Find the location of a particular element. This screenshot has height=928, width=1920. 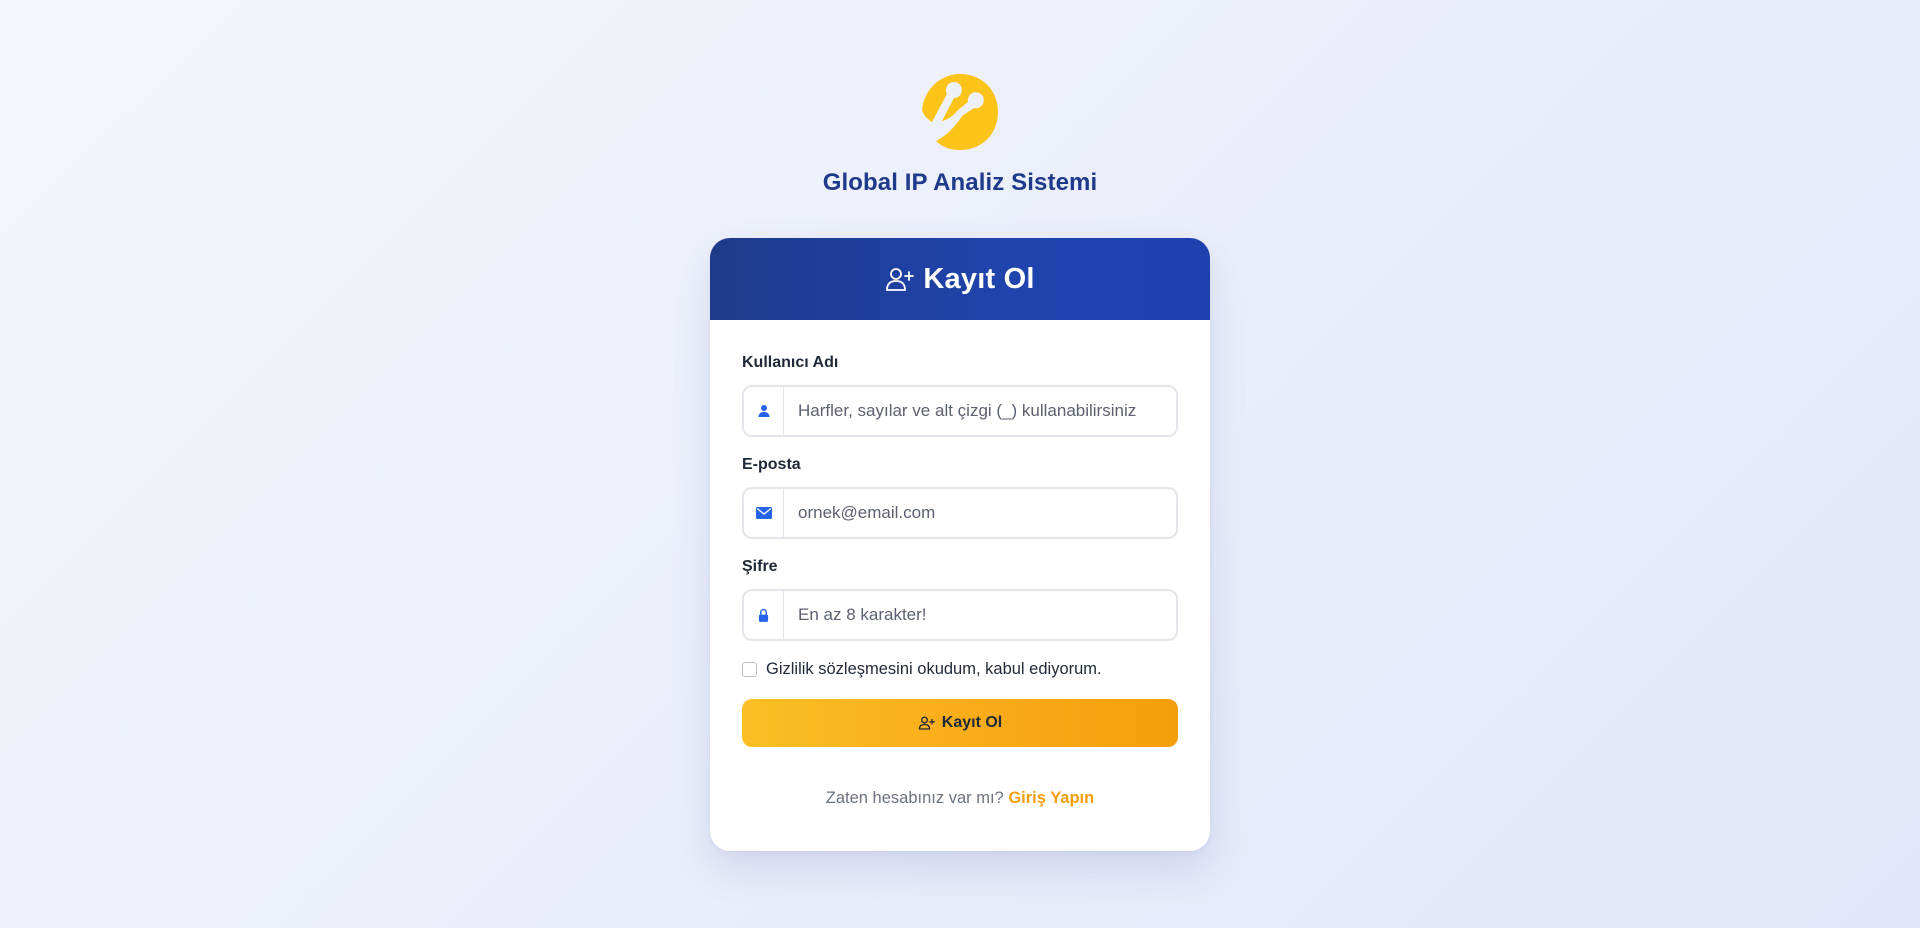

email-field-group: E-posta is located at coordinates (960, 497).